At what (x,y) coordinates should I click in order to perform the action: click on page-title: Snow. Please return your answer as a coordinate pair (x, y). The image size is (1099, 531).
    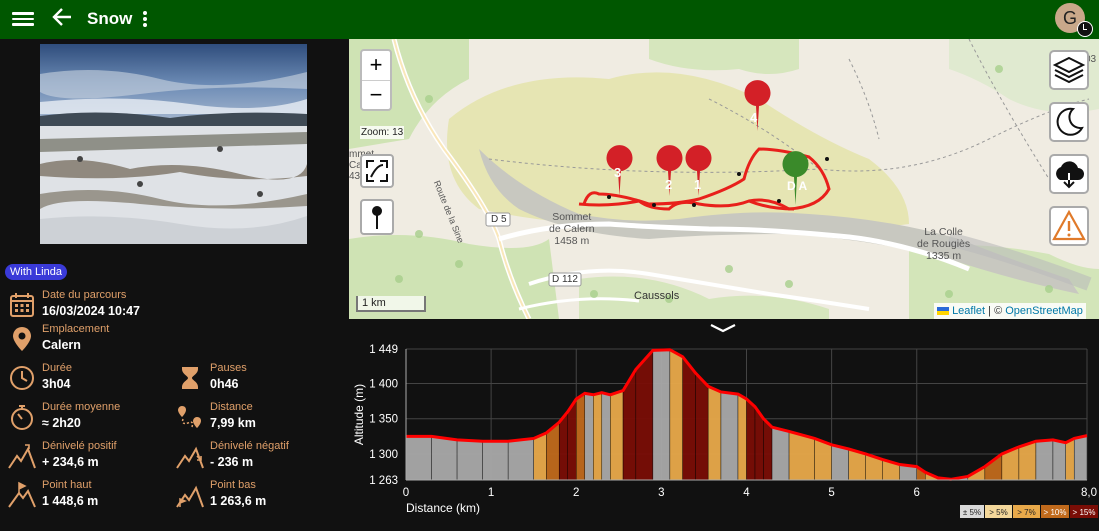
    Looking at the image, I should click on (110, 18).